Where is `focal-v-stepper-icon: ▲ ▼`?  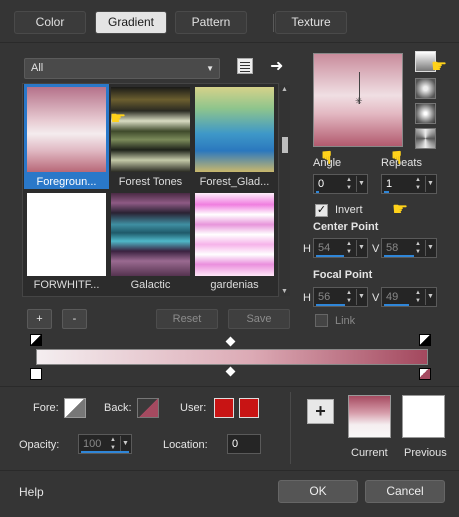 focal-v-stepper-icon: ▲ ▼ is located at coordinates (418, 297).